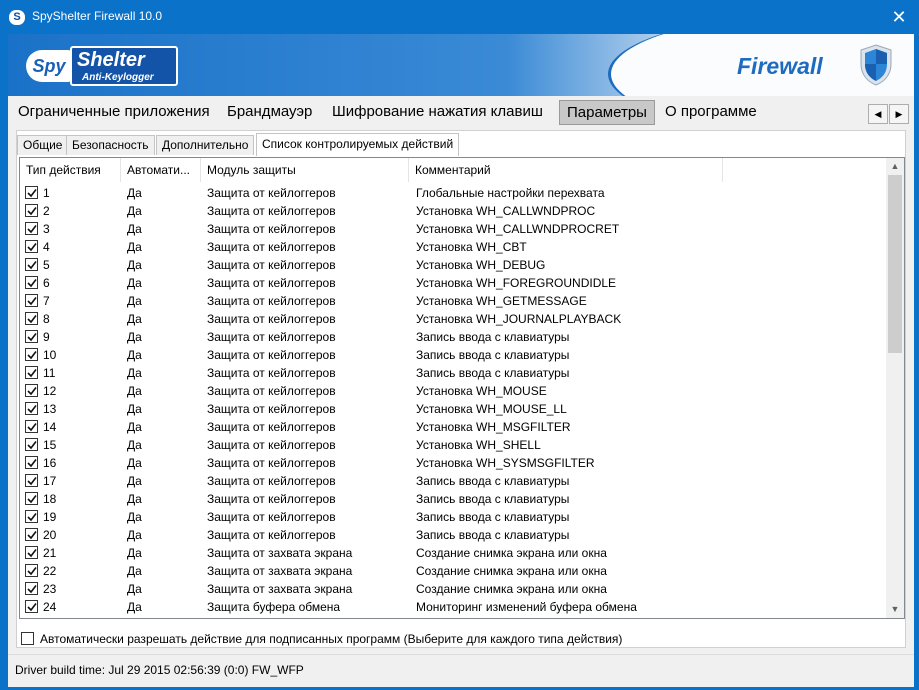 The height and width of the screenshot is (690, 919). I want to click on menu-restricted-apps: Ограниченные приложения, so click(114, 112).